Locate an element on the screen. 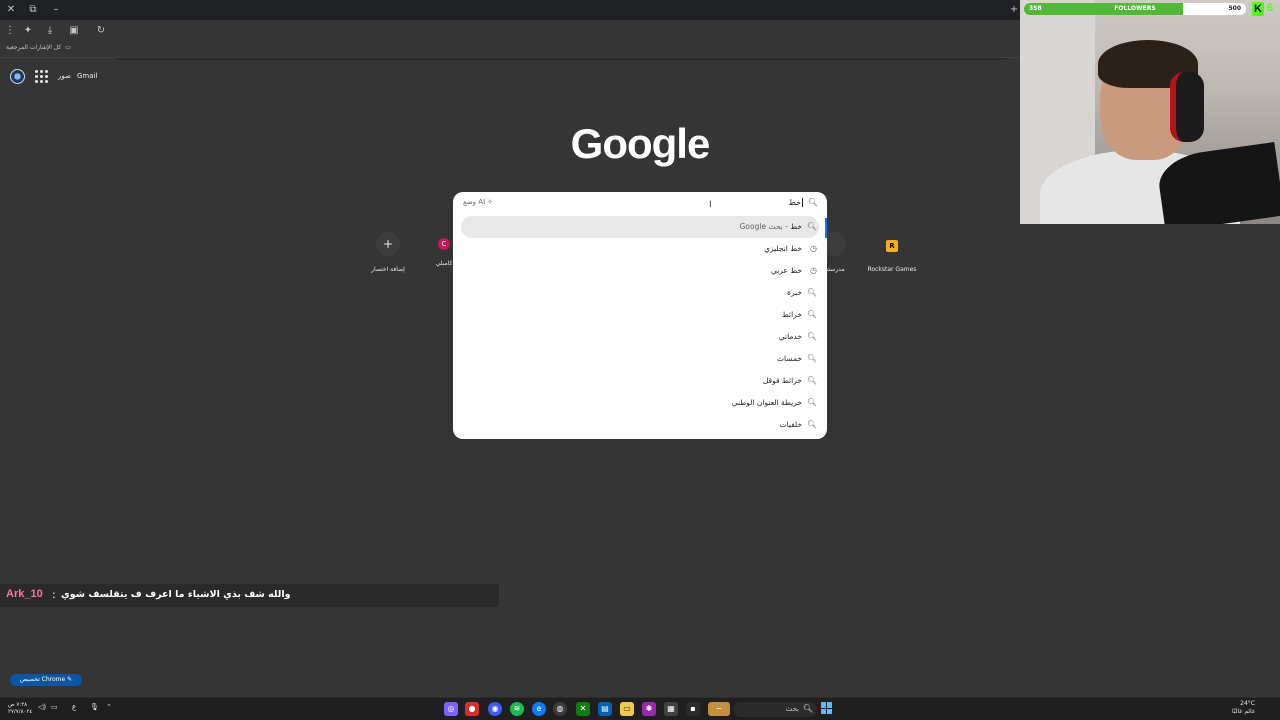 The height and width of the screenshot is (720, 1280). chrome-icon: ◍ is located at coordinates (560, 709).